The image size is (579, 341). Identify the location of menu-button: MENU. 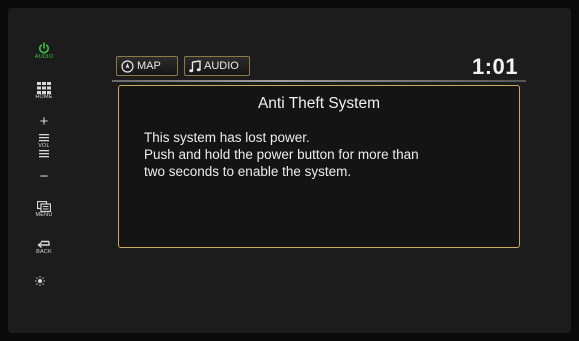
(44, 209).